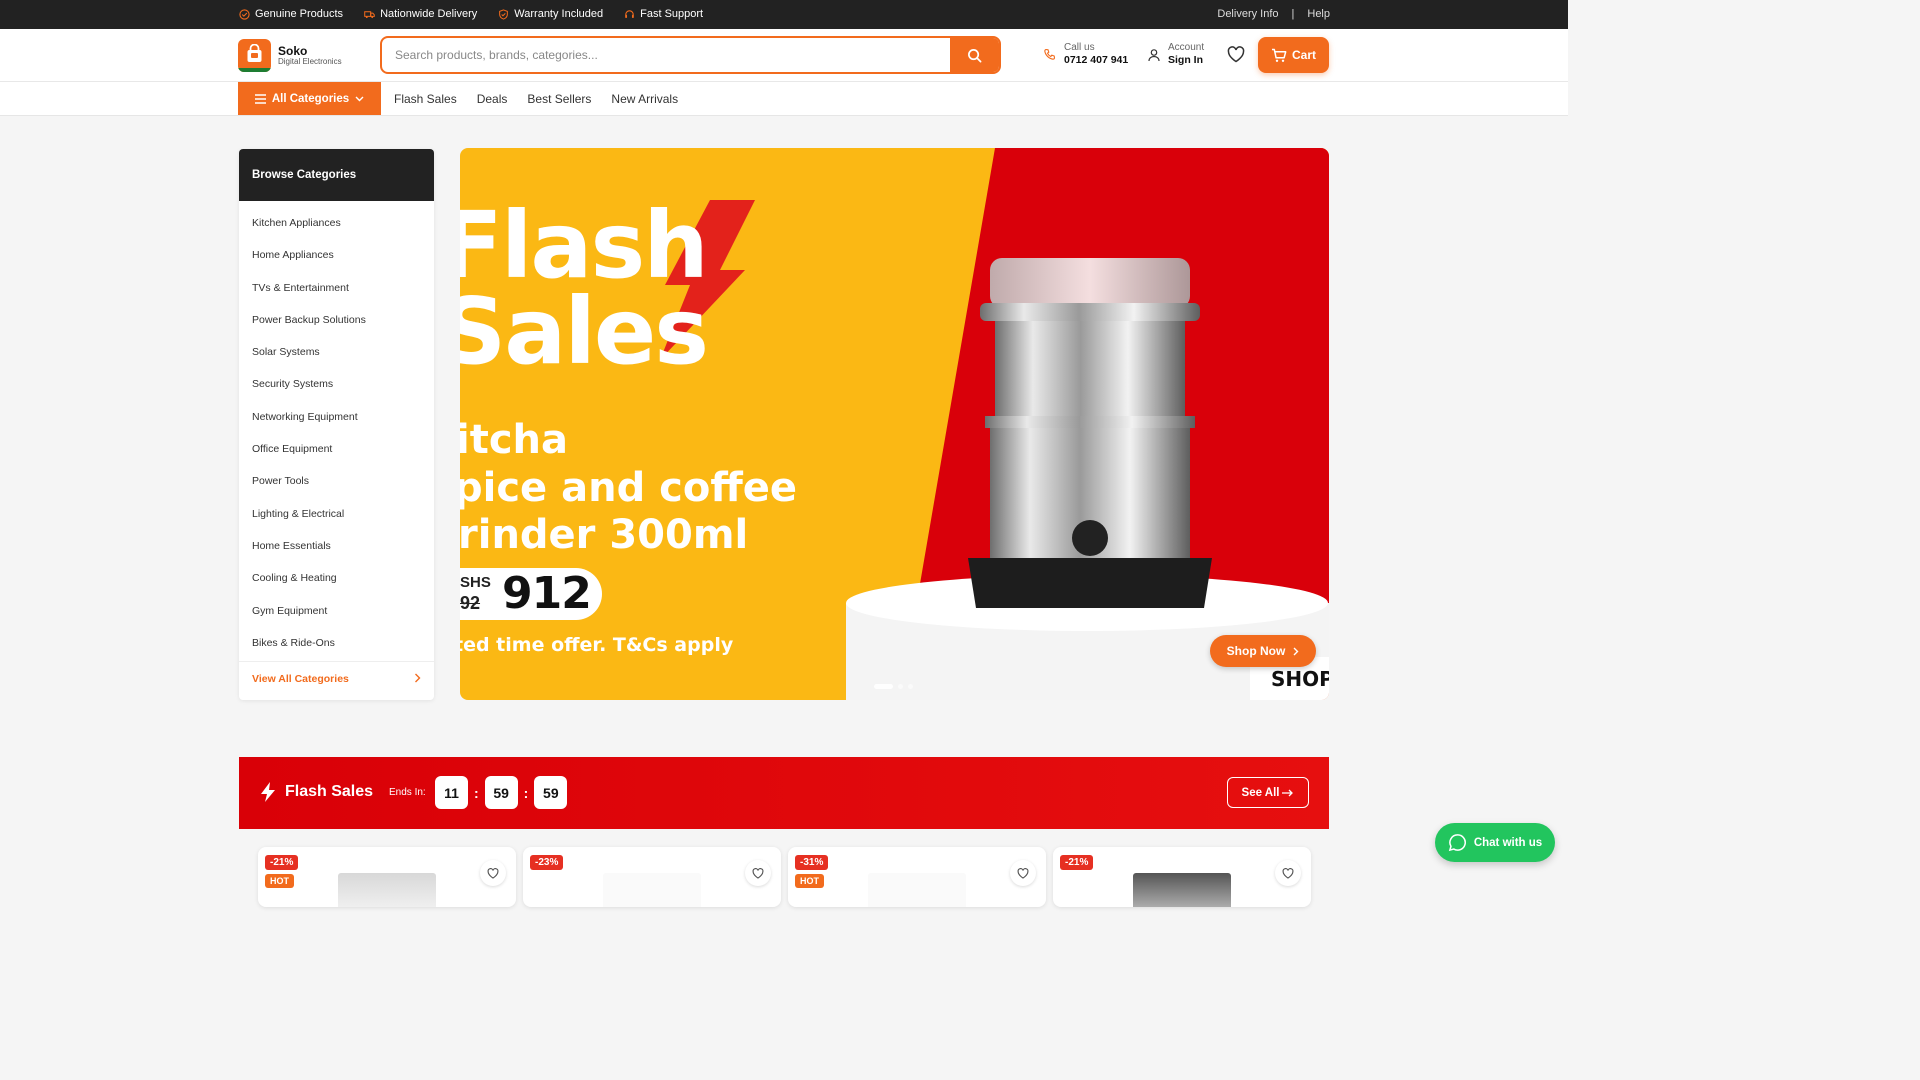  Describe the element at coordinates (584, 331) in the screenshot. I see `hero-headline-2: Sales` at that location.